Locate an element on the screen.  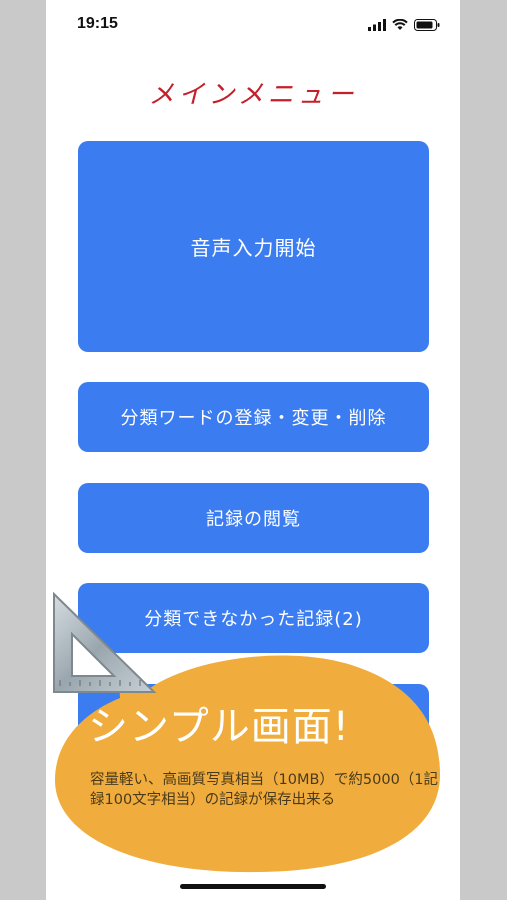
cellular-signal-icon is located at coordinates (377, 25).